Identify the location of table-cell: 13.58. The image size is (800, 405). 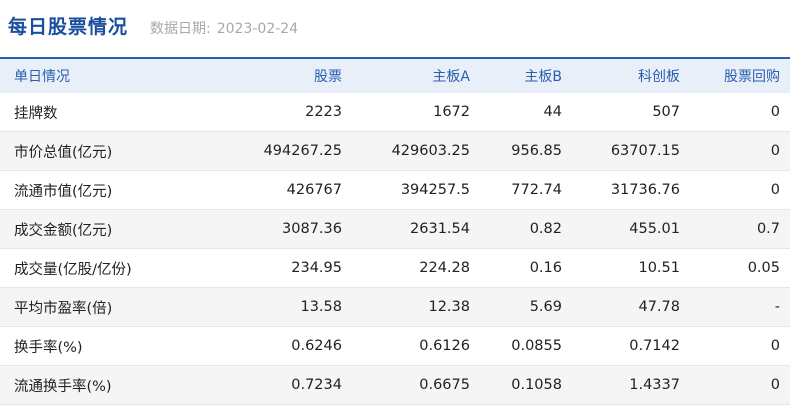
(271, 307).